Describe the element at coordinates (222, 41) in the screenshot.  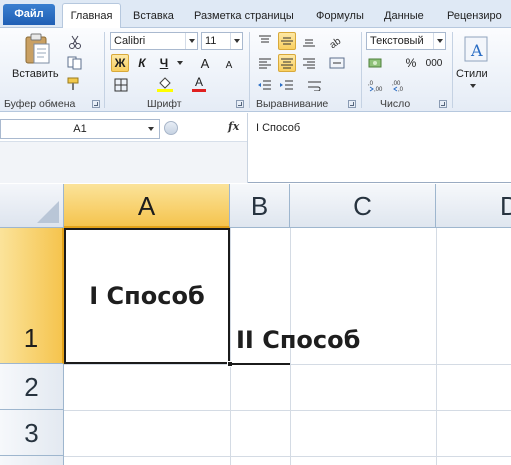
I see `font-size-combo: 11` at that location.